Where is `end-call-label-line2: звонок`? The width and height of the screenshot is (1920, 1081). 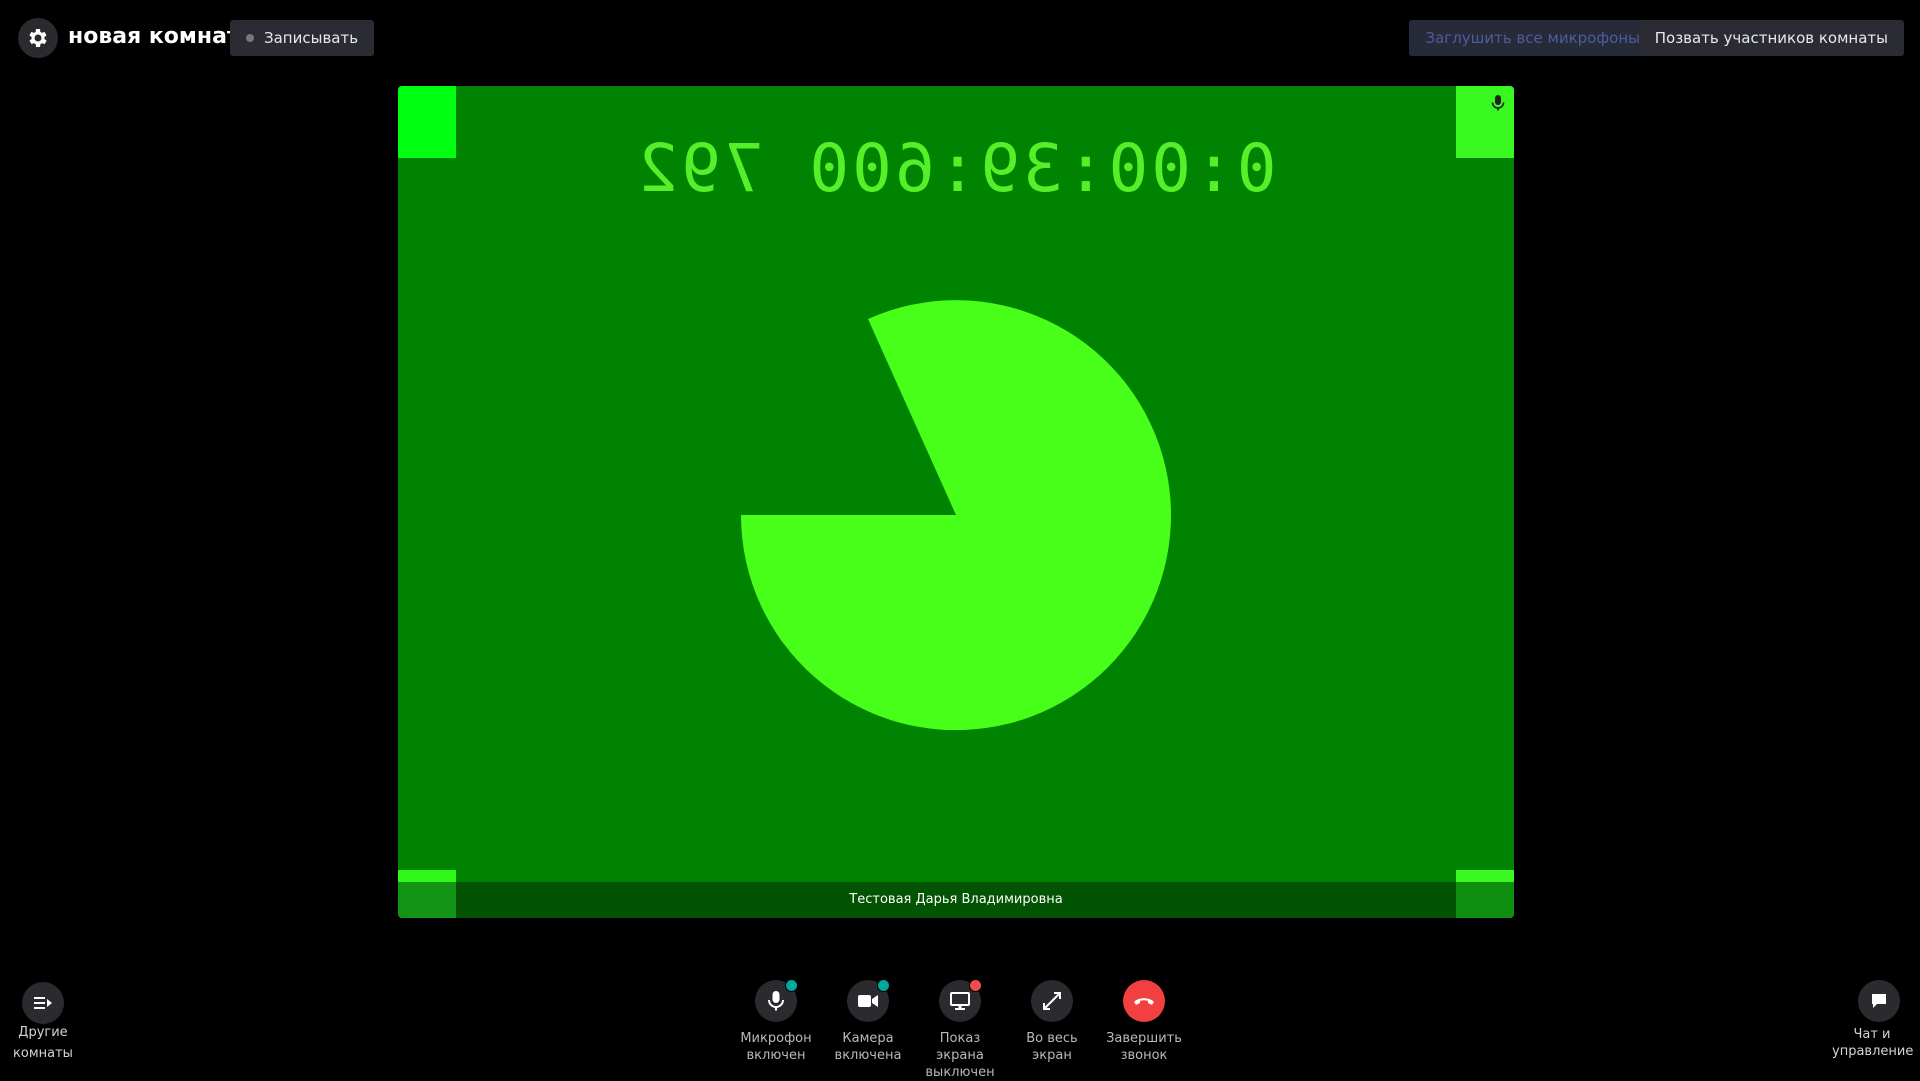
end-call-label-line2: звонок is located at coordinates (1144, 1055).